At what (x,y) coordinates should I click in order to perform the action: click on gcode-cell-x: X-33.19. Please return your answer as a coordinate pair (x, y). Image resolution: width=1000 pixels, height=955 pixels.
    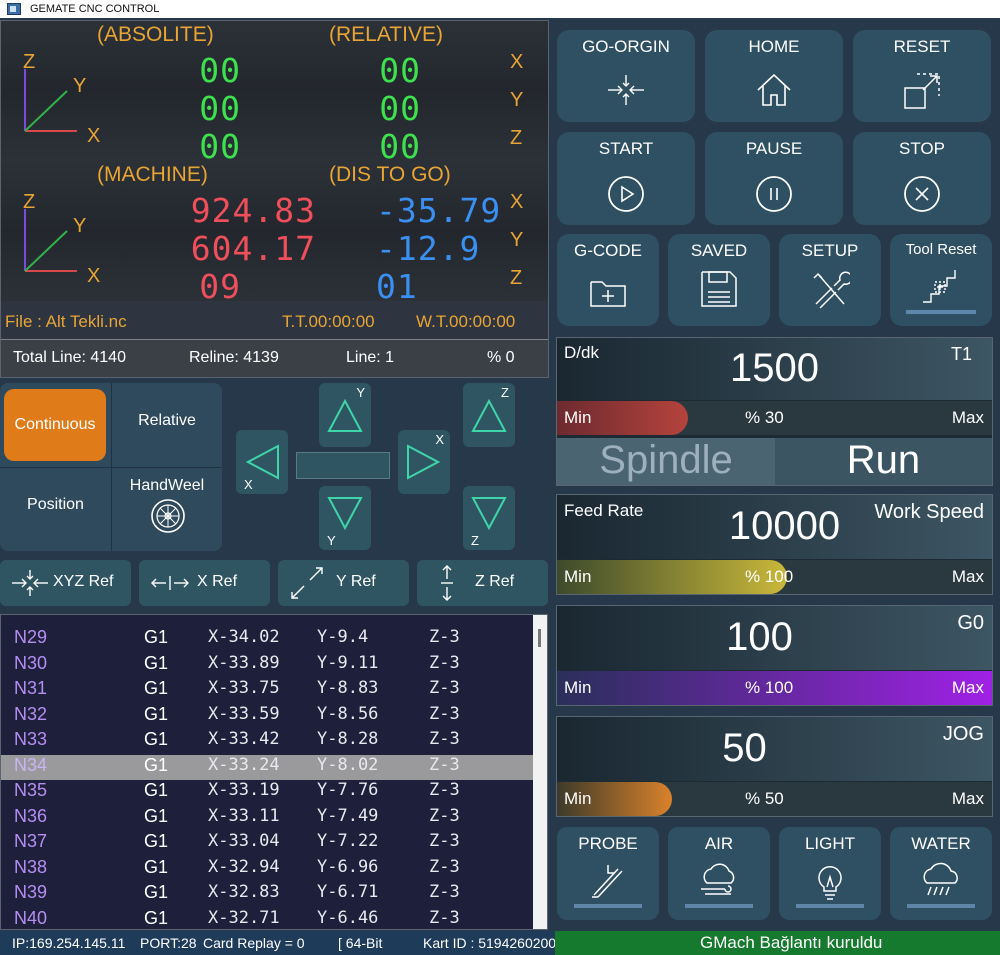
    Looking at the image, I should click on (244, 790).